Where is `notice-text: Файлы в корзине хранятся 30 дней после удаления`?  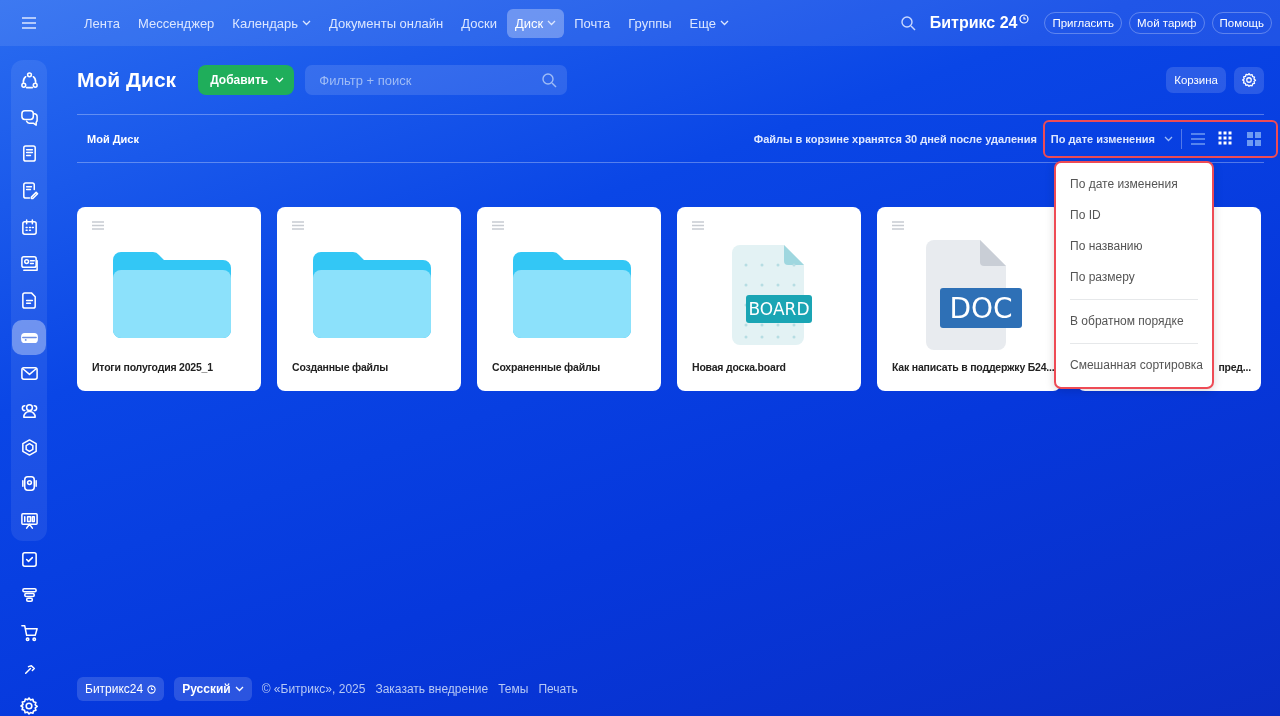
notice-text: Файлы в корзине хранятся 30 дней после удаления is located at coordinates (895, 138).